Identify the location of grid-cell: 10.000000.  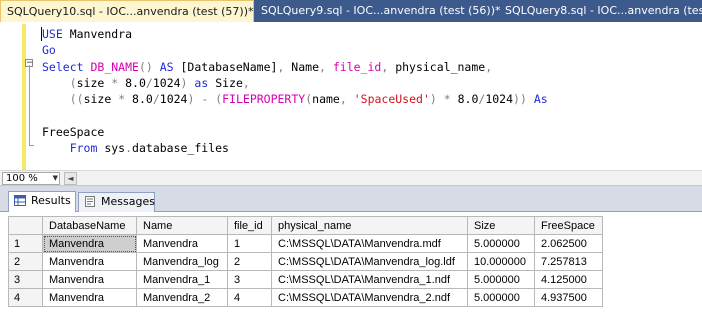
(501, 261).